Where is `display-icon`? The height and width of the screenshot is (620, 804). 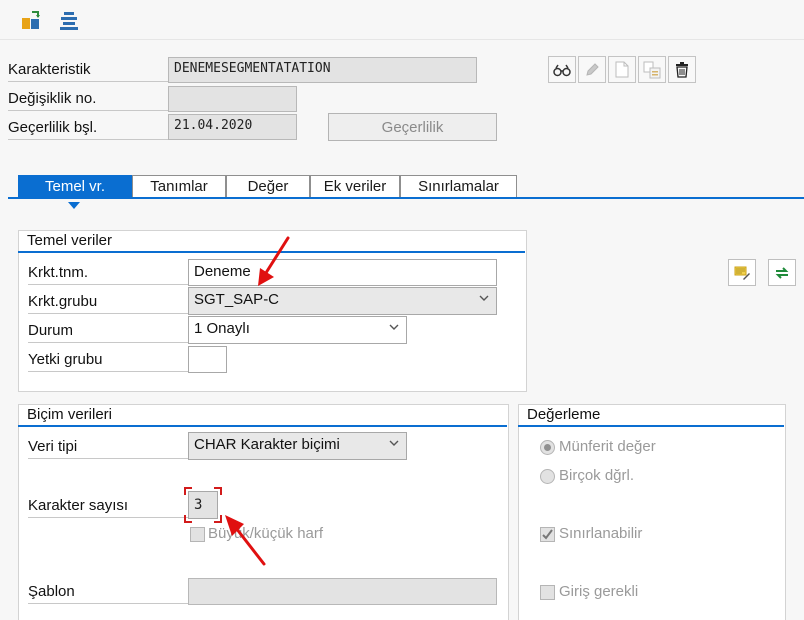
display-icon is located at coordinates (562, 69).